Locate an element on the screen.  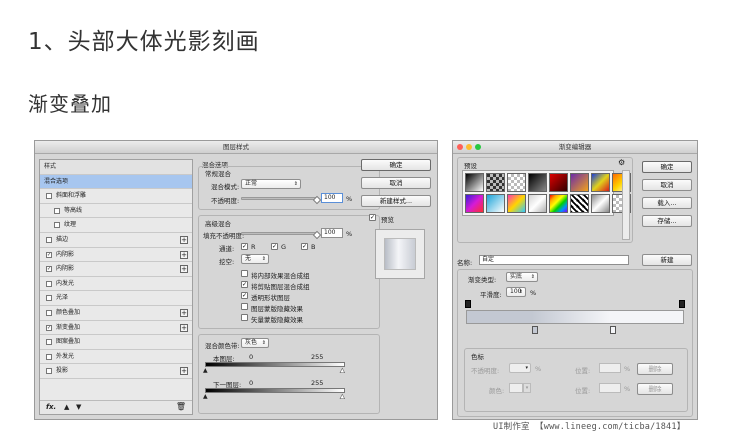
move-down-icon: ▼ is located at coordinates (78, 407).